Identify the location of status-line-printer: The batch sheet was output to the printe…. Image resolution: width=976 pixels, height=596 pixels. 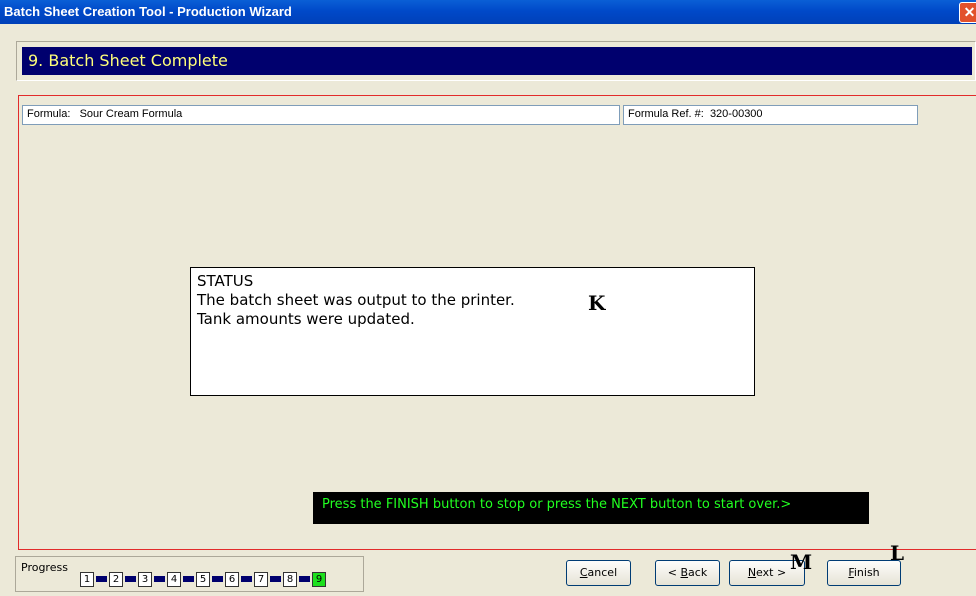
(356, 300).